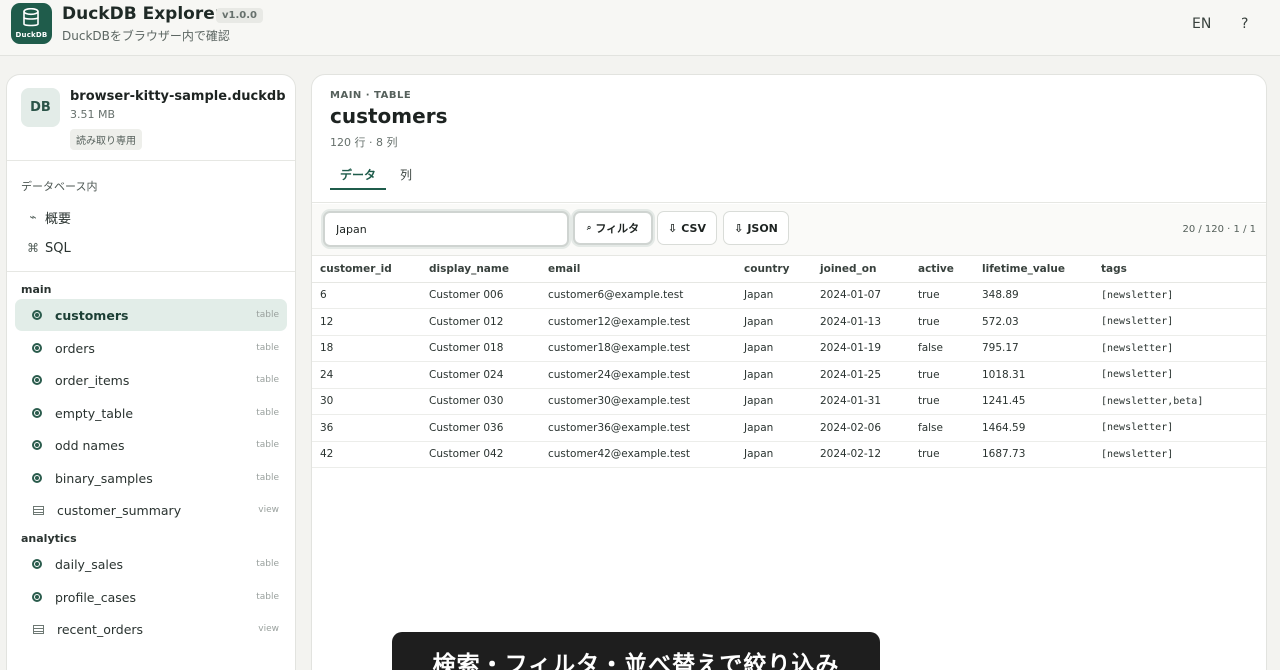 Image resolution: width=1280 pixels, height=670 pixels. I want to click on column-header: display_name, so click(480, 270).